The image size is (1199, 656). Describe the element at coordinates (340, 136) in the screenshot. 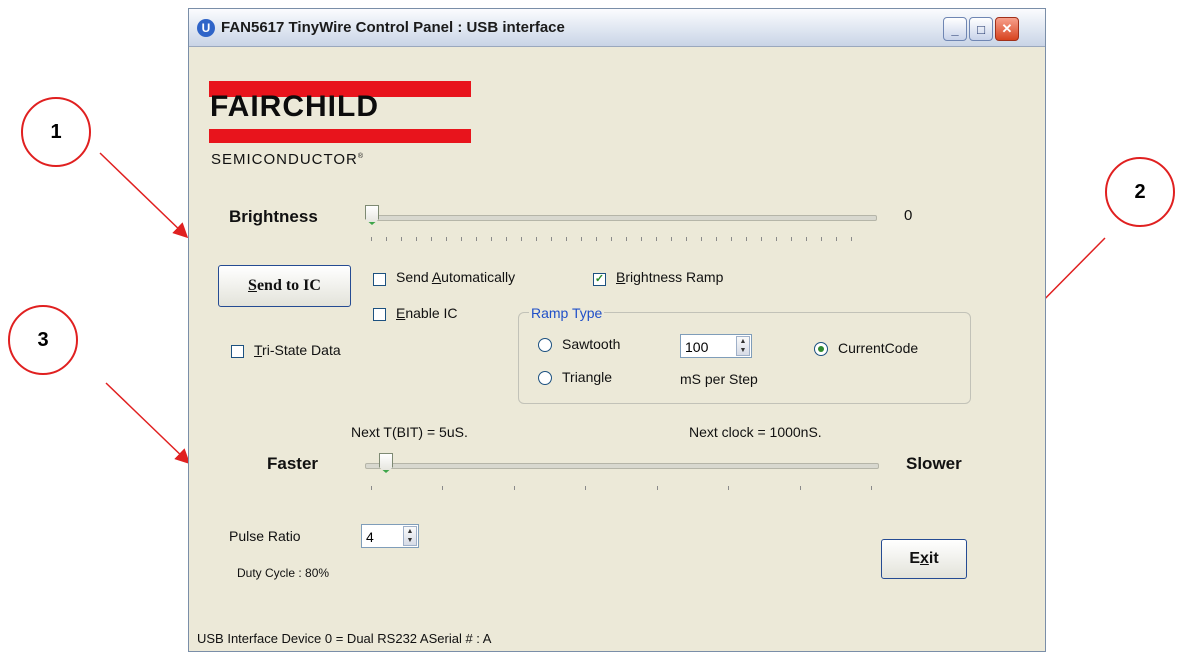

I see `logo-bottom-bar` at that location.